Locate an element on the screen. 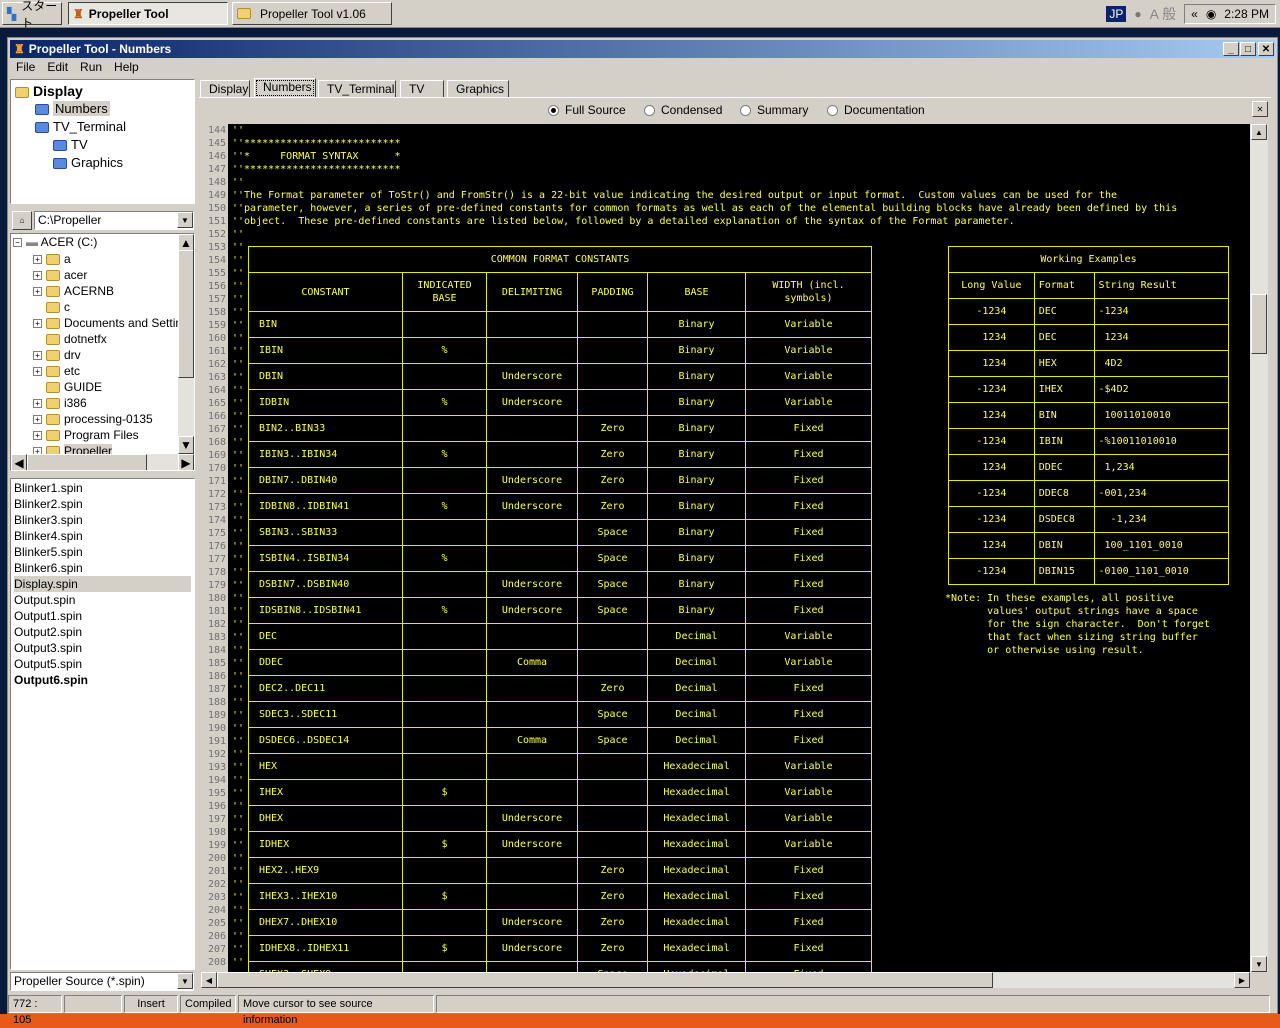  directory-item: + Documents and Settings is located at coordinates (103, 323).